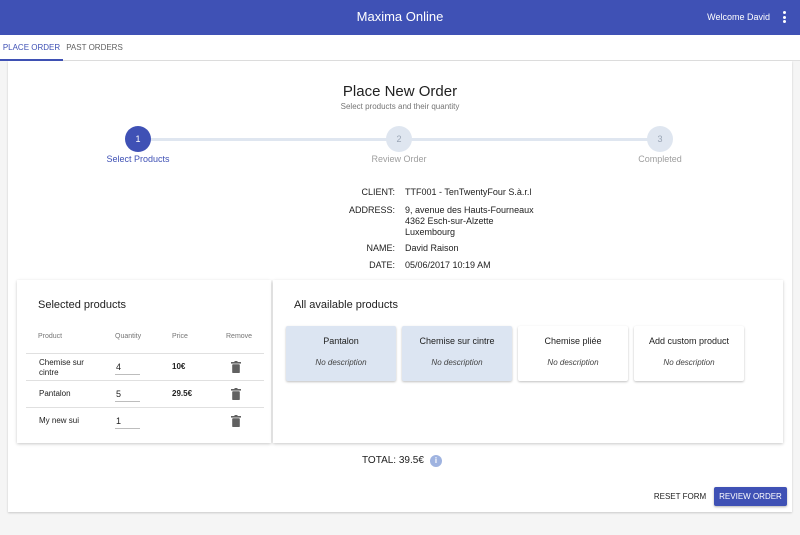  I want to click on welcome-text: Welcome David, so click(738, 17).